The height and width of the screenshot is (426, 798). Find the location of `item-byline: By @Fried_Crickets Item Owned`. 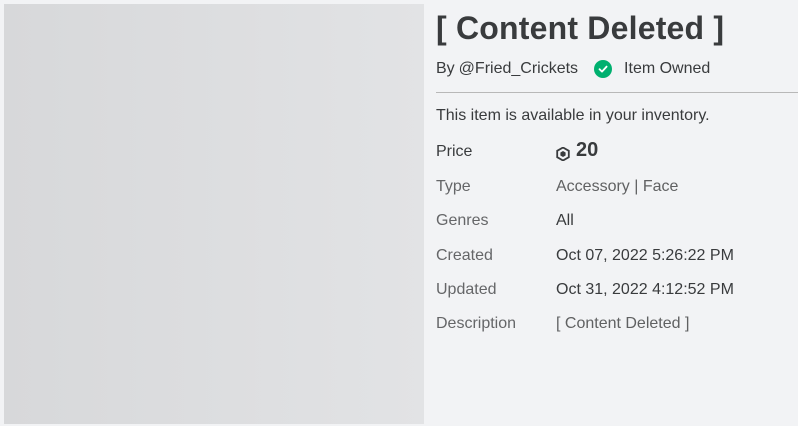

item-byline: By @Fried_Crickets Item Owned is located at coordinates (573, 69).